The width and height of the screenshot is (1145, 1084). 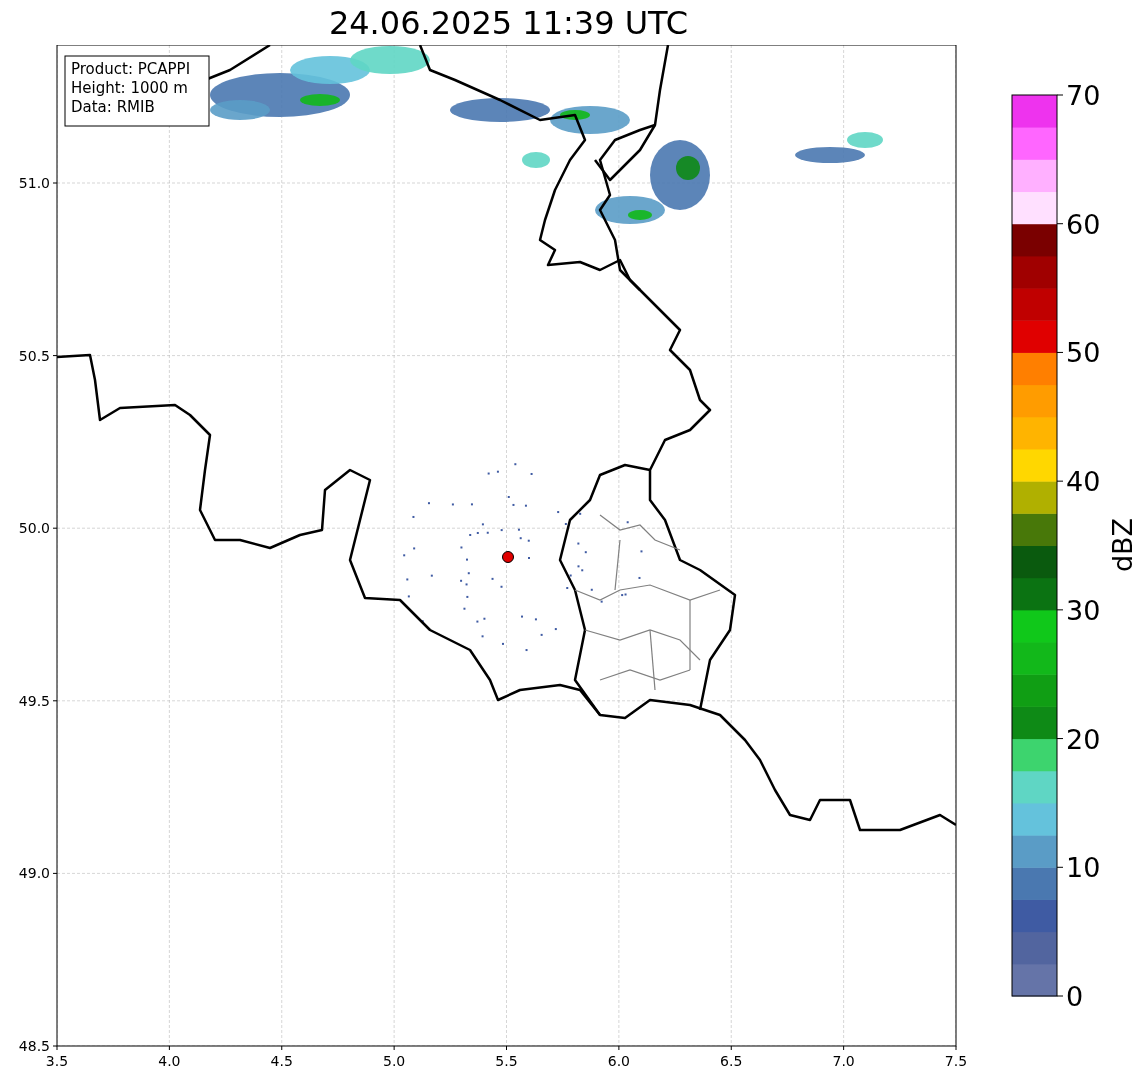 What do you see at coordinates (1083, 739) in the screenshot?
I see `colorbar-tick-label: 20` at bounding box center [1083, 739].